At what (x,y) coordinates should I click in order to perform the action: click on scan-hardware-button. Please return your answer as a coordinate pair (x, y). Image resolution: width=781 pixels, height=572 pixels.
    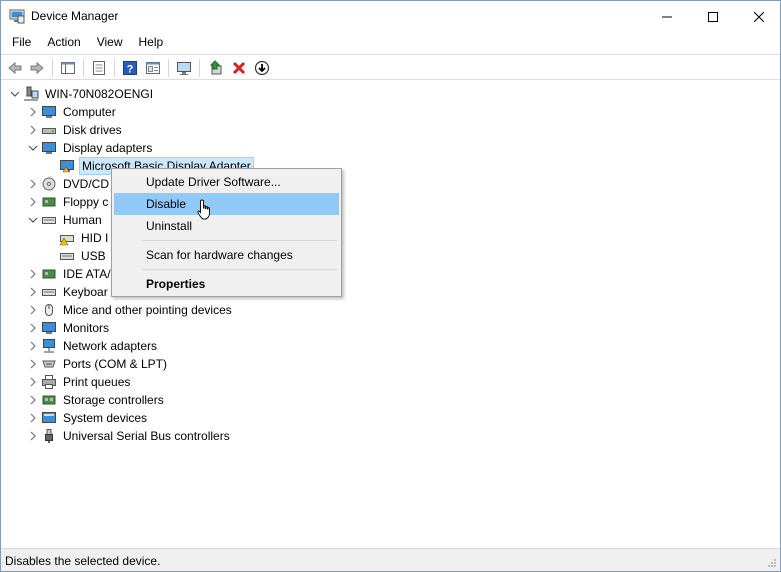
    Looking at the image, I should click on (184, 68).